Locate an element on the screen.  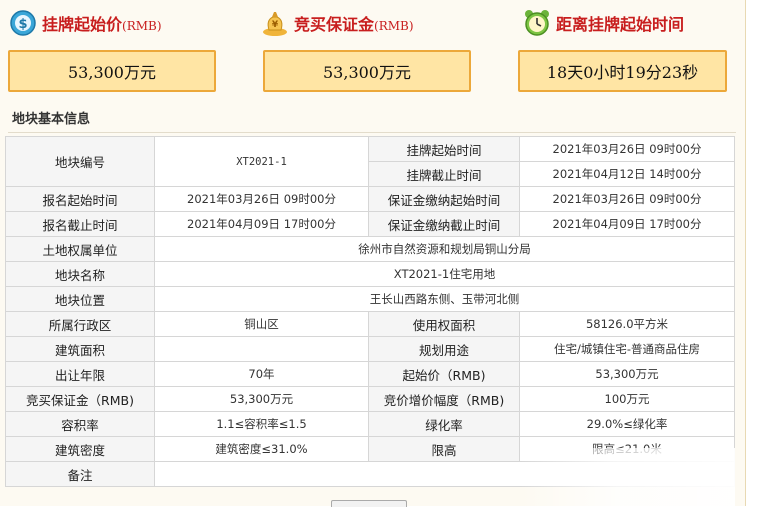
far-value: 1.1≤容积率≤1.5 is located at coordinates (261, 424).